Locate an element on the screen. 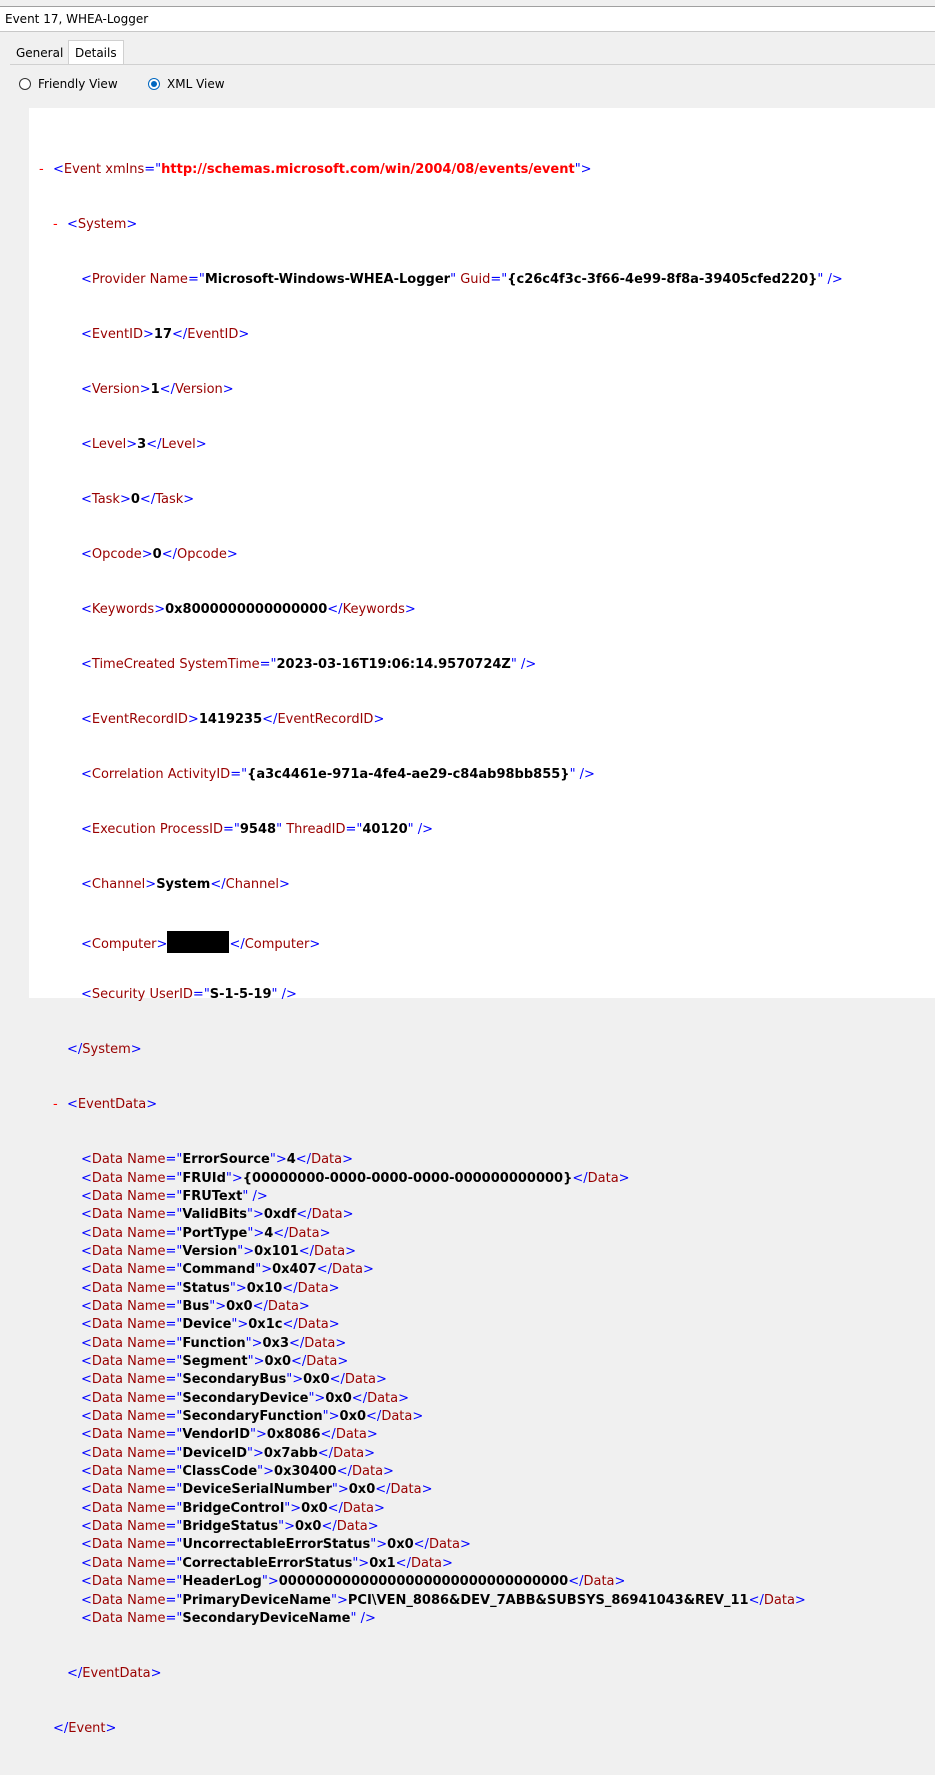 The width and height of the screenshot is (935, 1775). system-open-line: - <System> is located at coordinates (436, 225).